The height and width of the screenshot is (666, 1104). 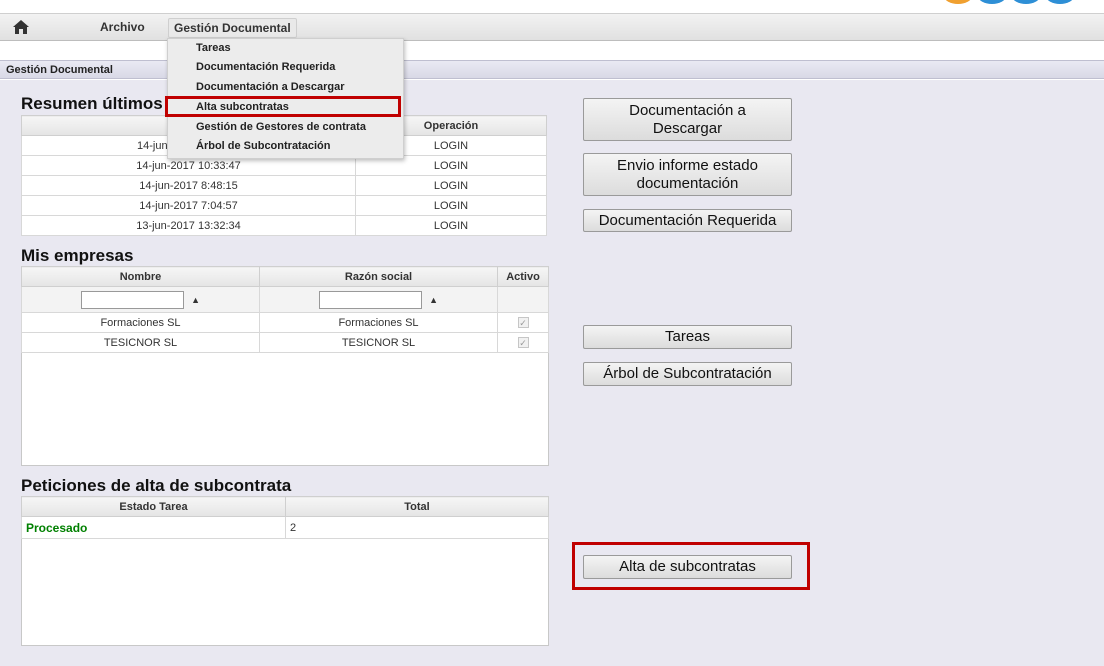 I want to click on dropdown-item-documentacion-descargar: Documentación a Descargar, so click(x=270, y=87).